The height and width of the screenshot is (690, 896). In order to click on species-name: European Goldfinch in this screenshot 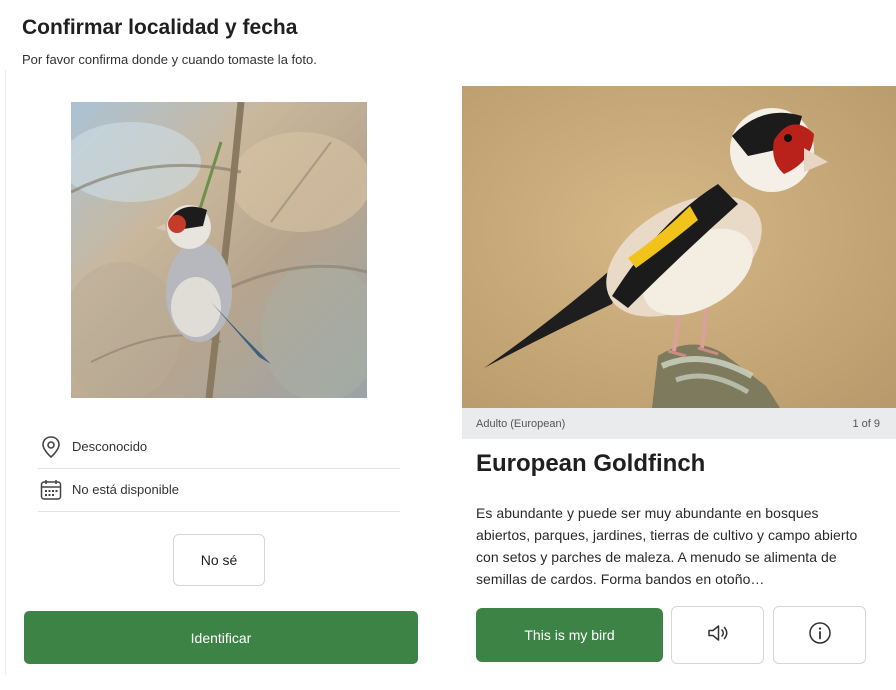, I will do `click(591, 463)`.